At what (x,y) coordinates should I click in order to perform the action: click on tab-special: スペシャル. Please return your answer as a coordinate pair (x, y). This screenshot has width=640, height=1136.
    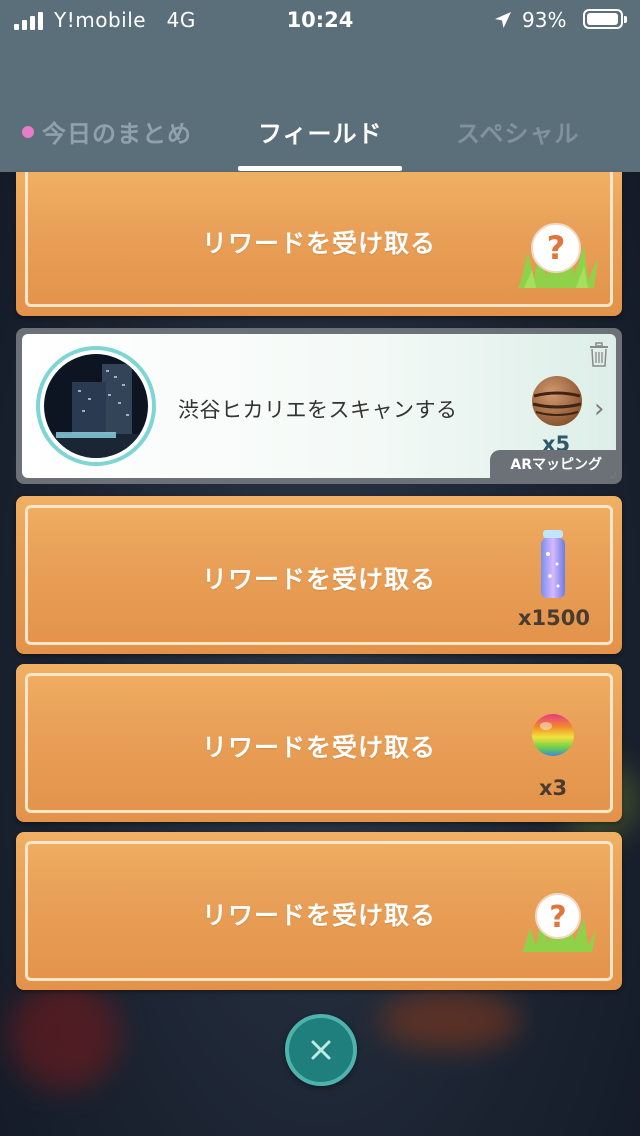
    Looking at the image, I should click on (517, 131).